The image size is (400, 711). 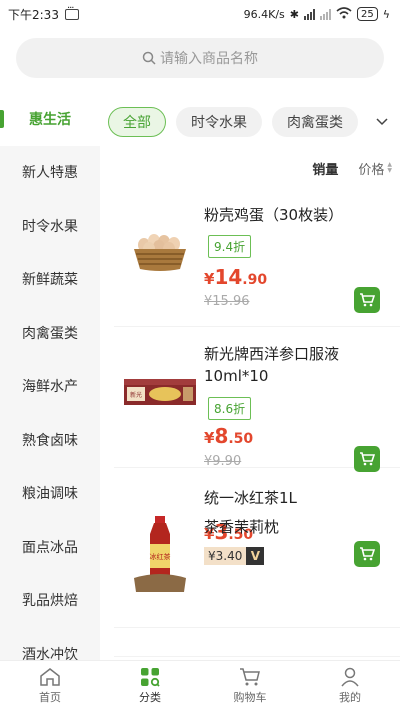 I want to click on search-icon, so click(x=149, y=58).